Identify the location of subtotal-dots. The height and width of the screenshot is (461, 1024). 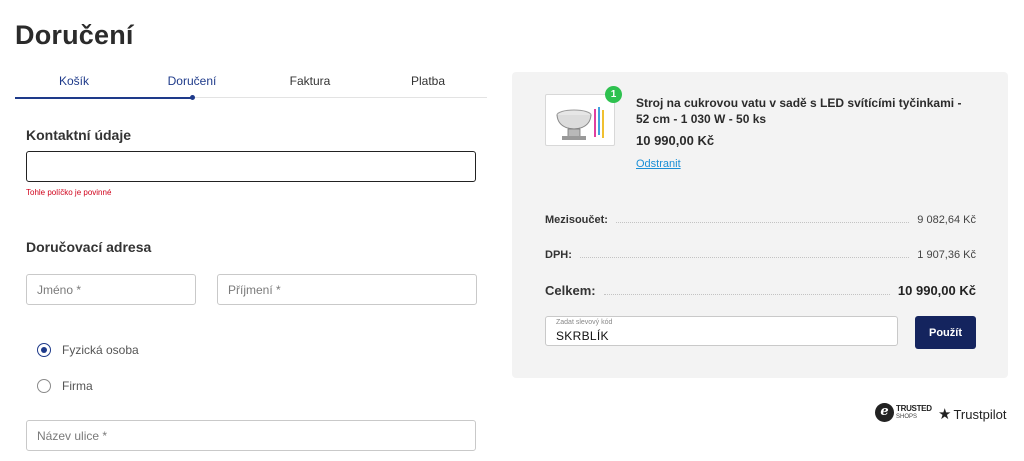
(762, 222).